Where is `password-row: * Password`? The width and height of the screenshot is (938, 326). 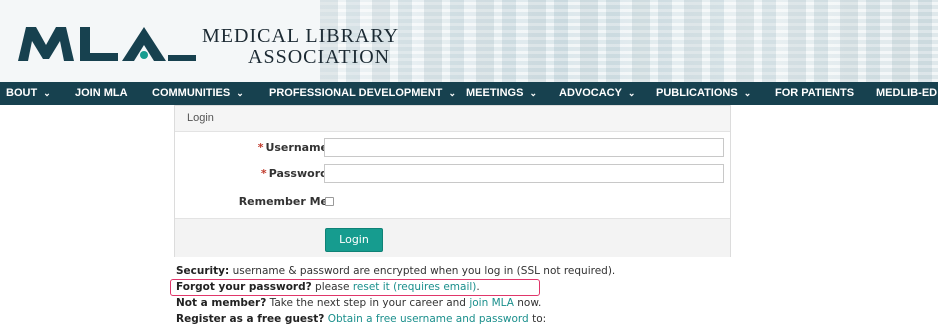 password-row: * Password is located at coordinates (452, 175).